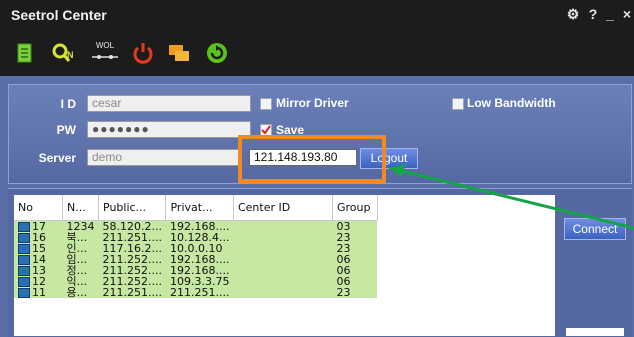  Describe the element at coordinates (517, 199) in the screenshot. I see `annotation-arrow` at that location.